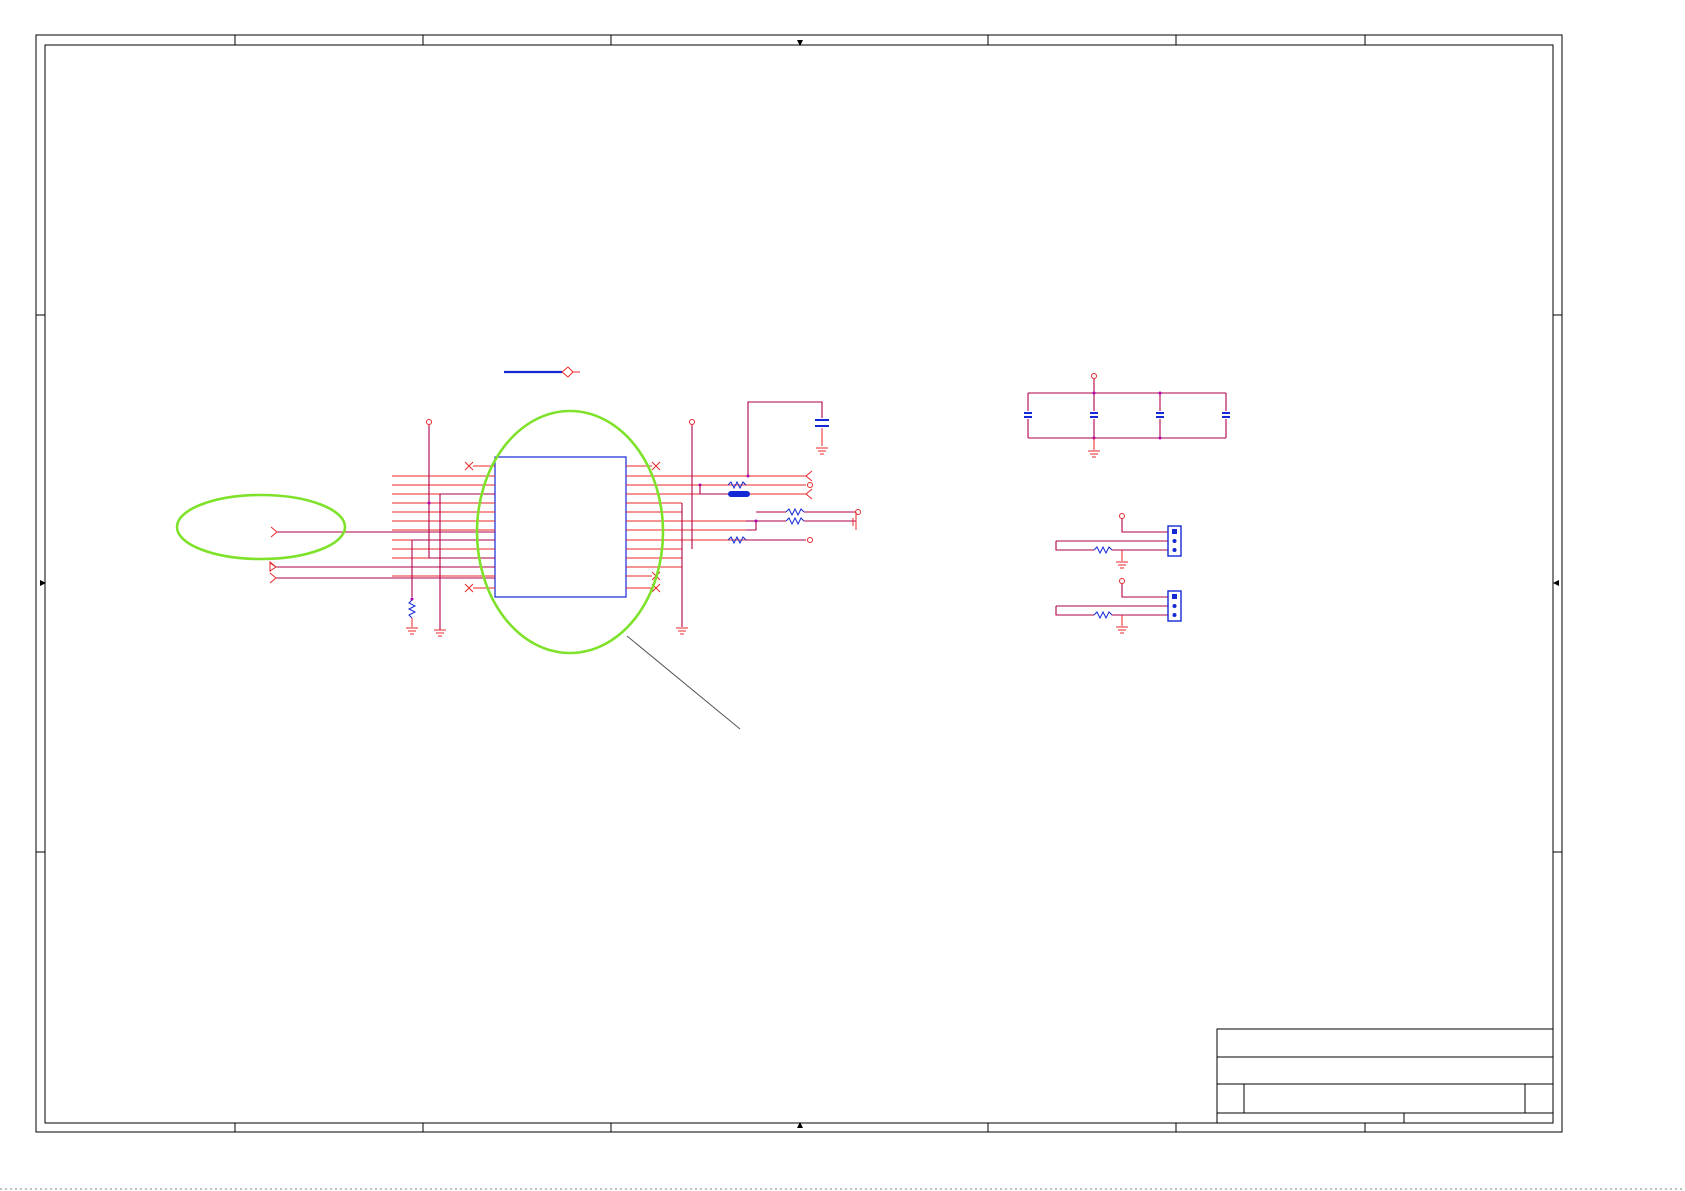 The width and height of the screenshot is (1685, 1191). I want to click on left-wiring, so click(382, 528).